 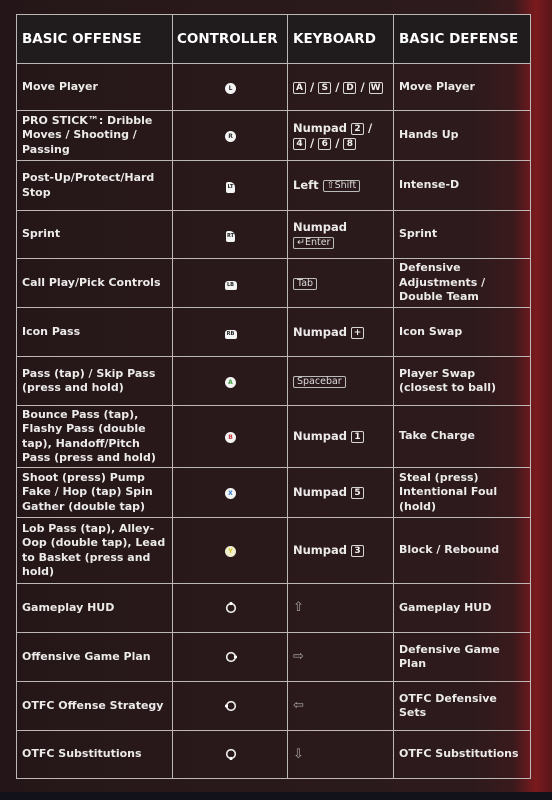 I want to click on controller-input: LB, so click(x=230, y=283).